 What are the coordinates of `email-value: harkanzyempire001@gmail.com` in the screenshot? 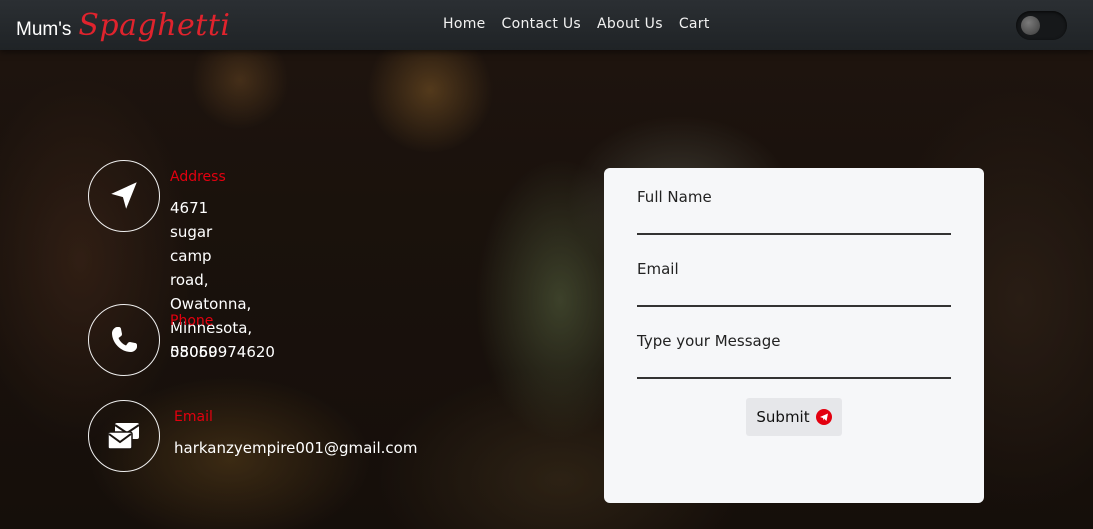 It's located at (295, 448).